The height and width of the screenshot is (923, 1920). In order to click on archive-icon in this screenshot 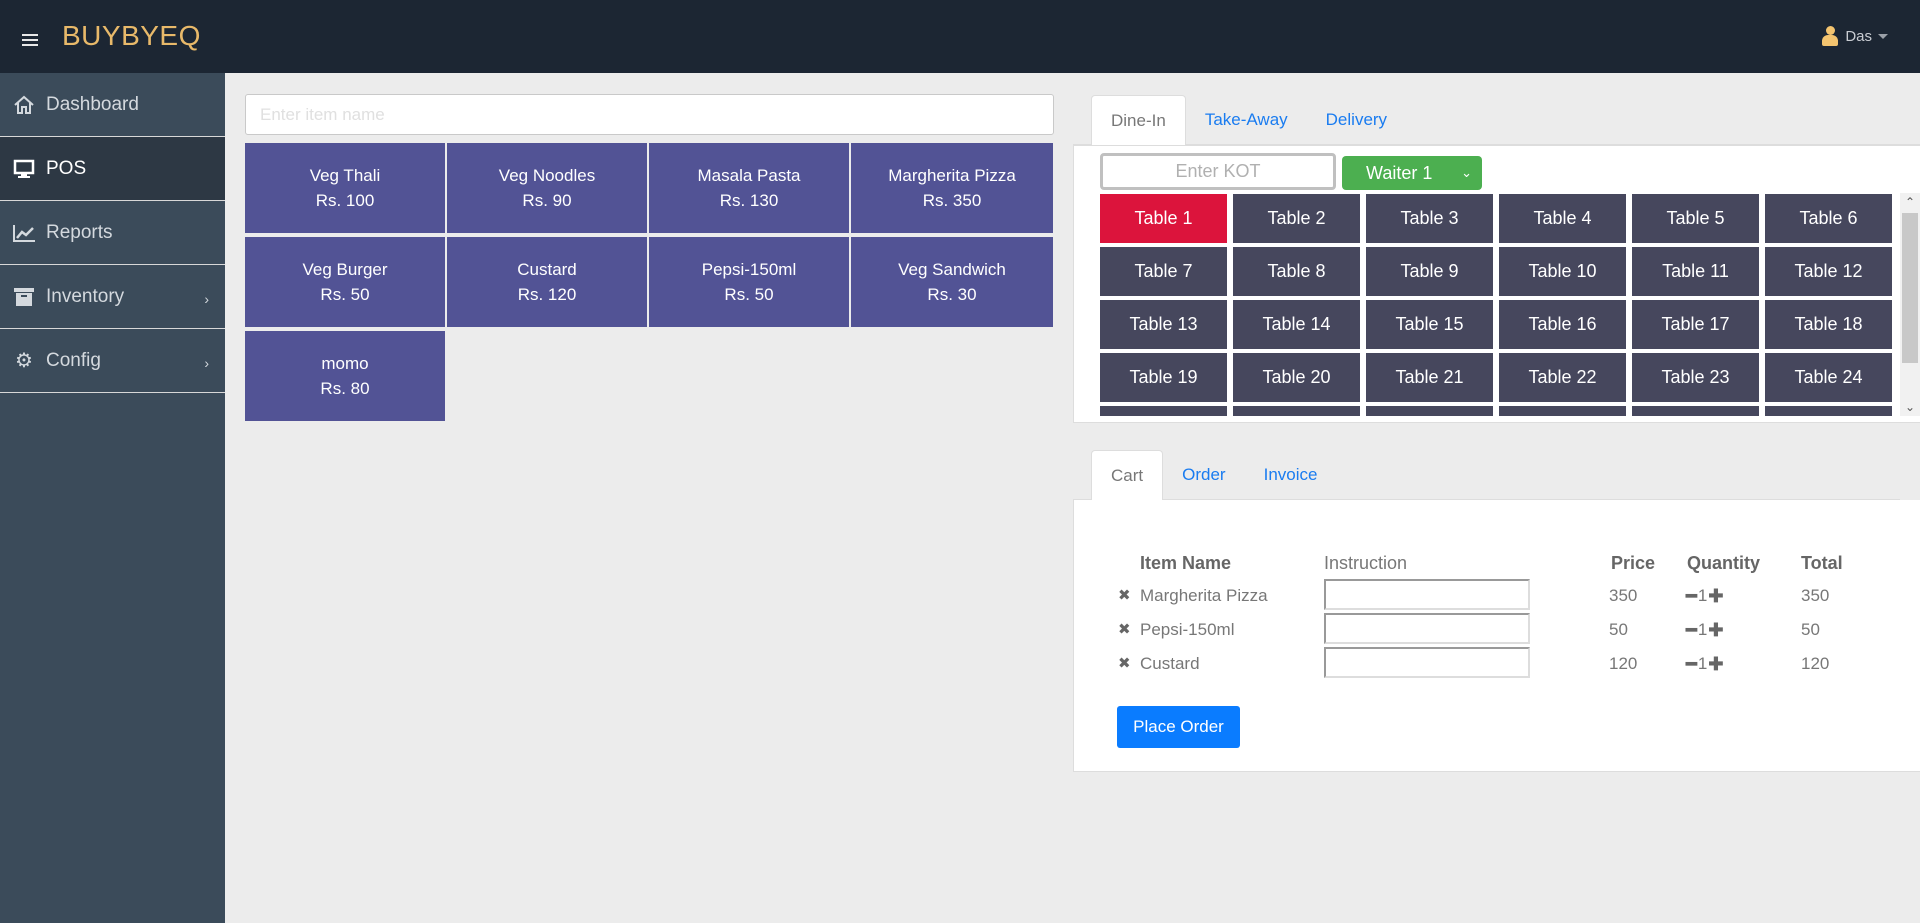, I will do `click(24, 297)`.